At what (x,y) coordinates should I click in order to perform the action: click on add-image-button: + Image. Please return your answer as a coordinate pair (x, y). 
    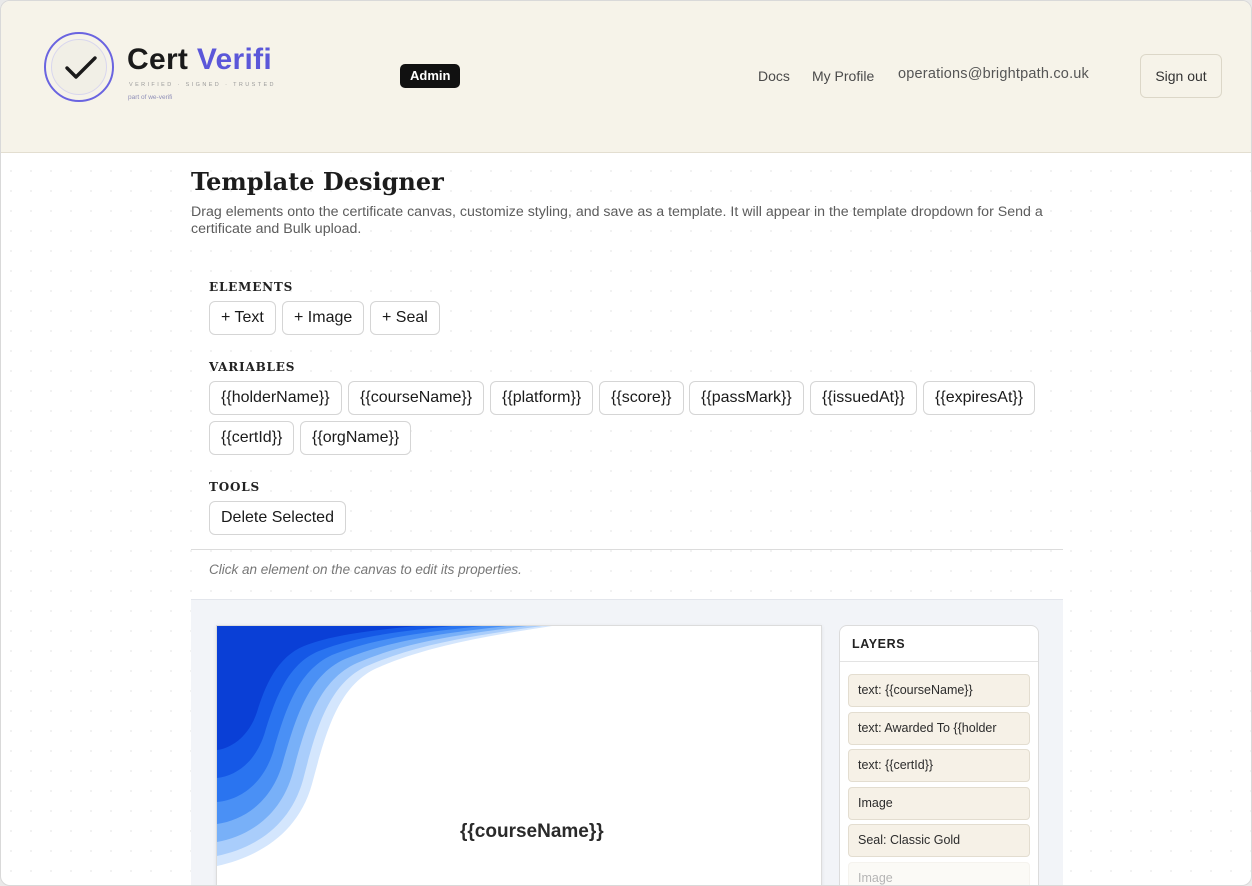
    Looking at the image, I should click on (323, 318).